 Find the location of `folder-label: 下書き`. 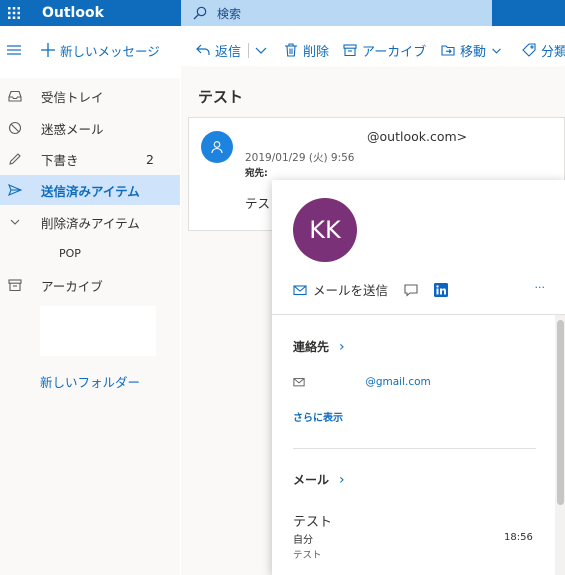

folder-label: 下書き is located at coordinates (60, 160).